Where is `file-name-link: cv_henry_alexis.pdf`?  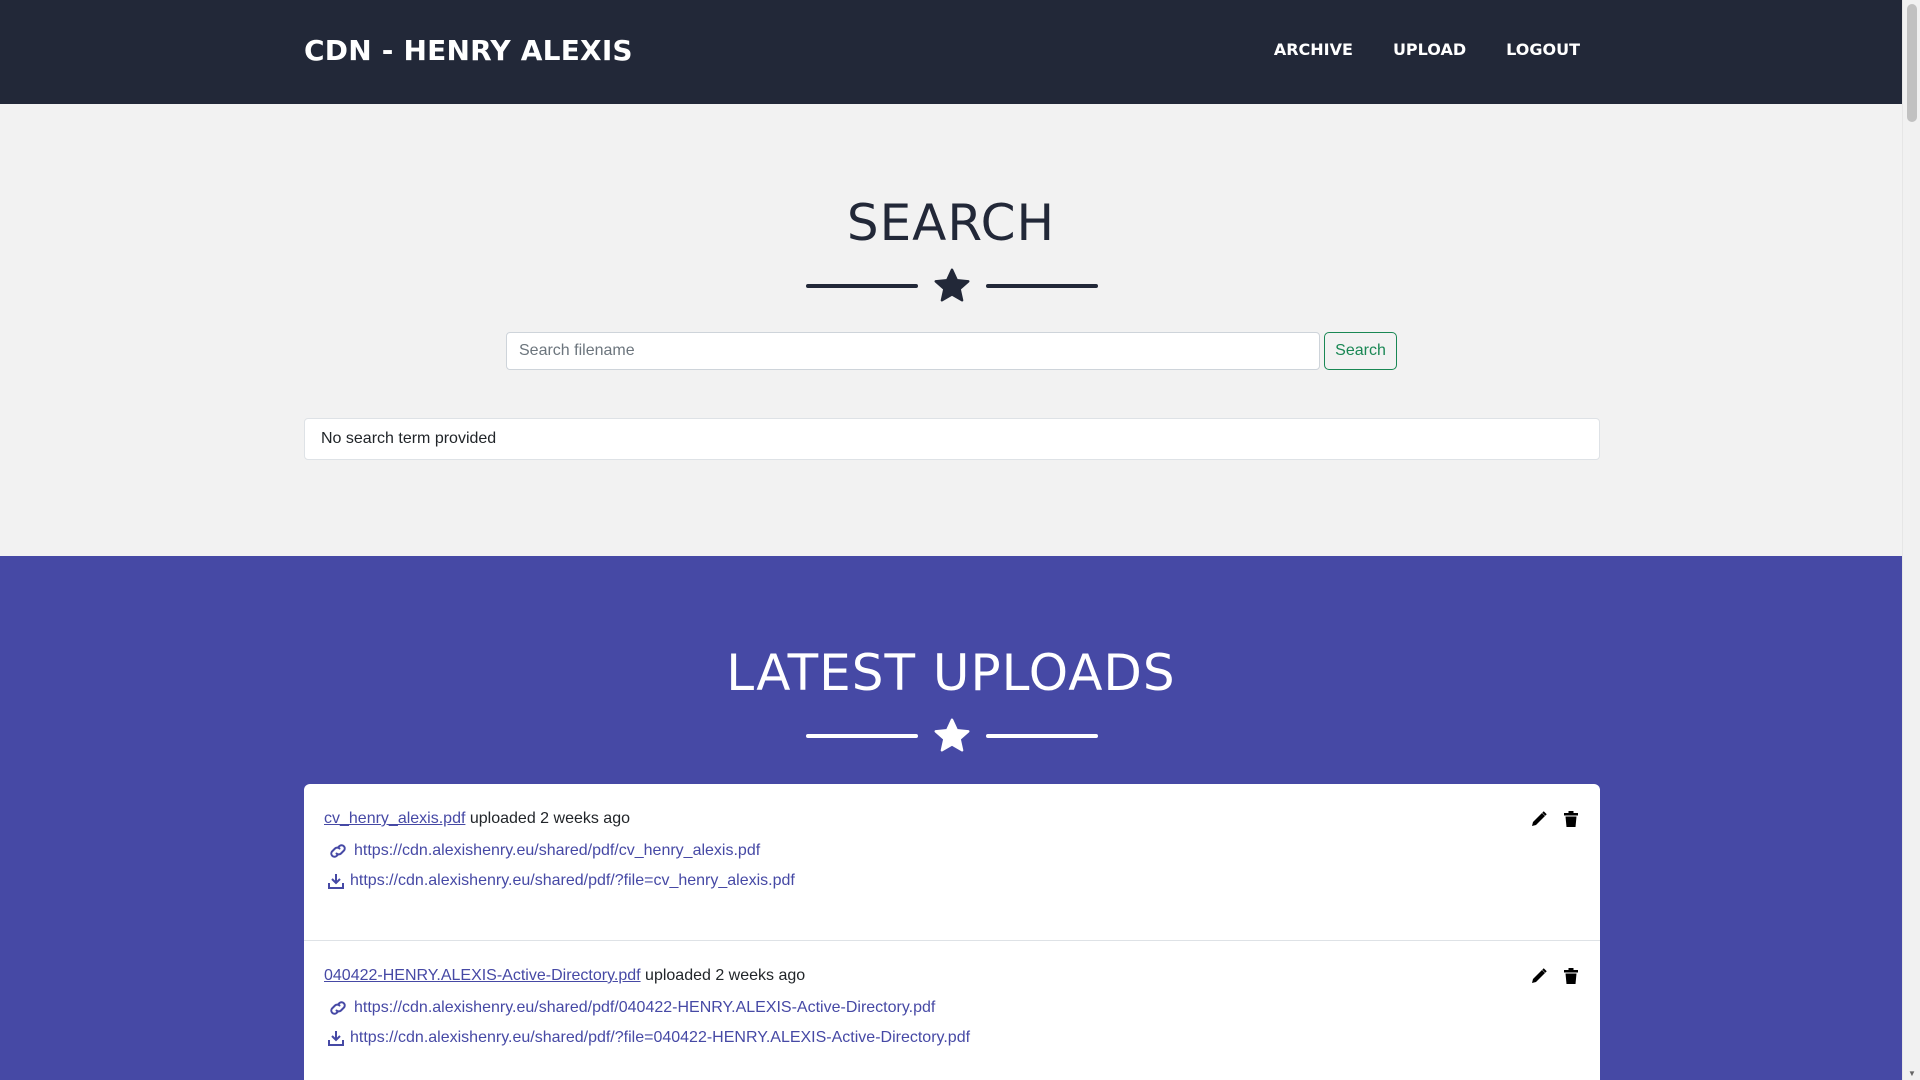 file-name-link: cv_henry_alexis.pdf is located at coordinates (394, 818).